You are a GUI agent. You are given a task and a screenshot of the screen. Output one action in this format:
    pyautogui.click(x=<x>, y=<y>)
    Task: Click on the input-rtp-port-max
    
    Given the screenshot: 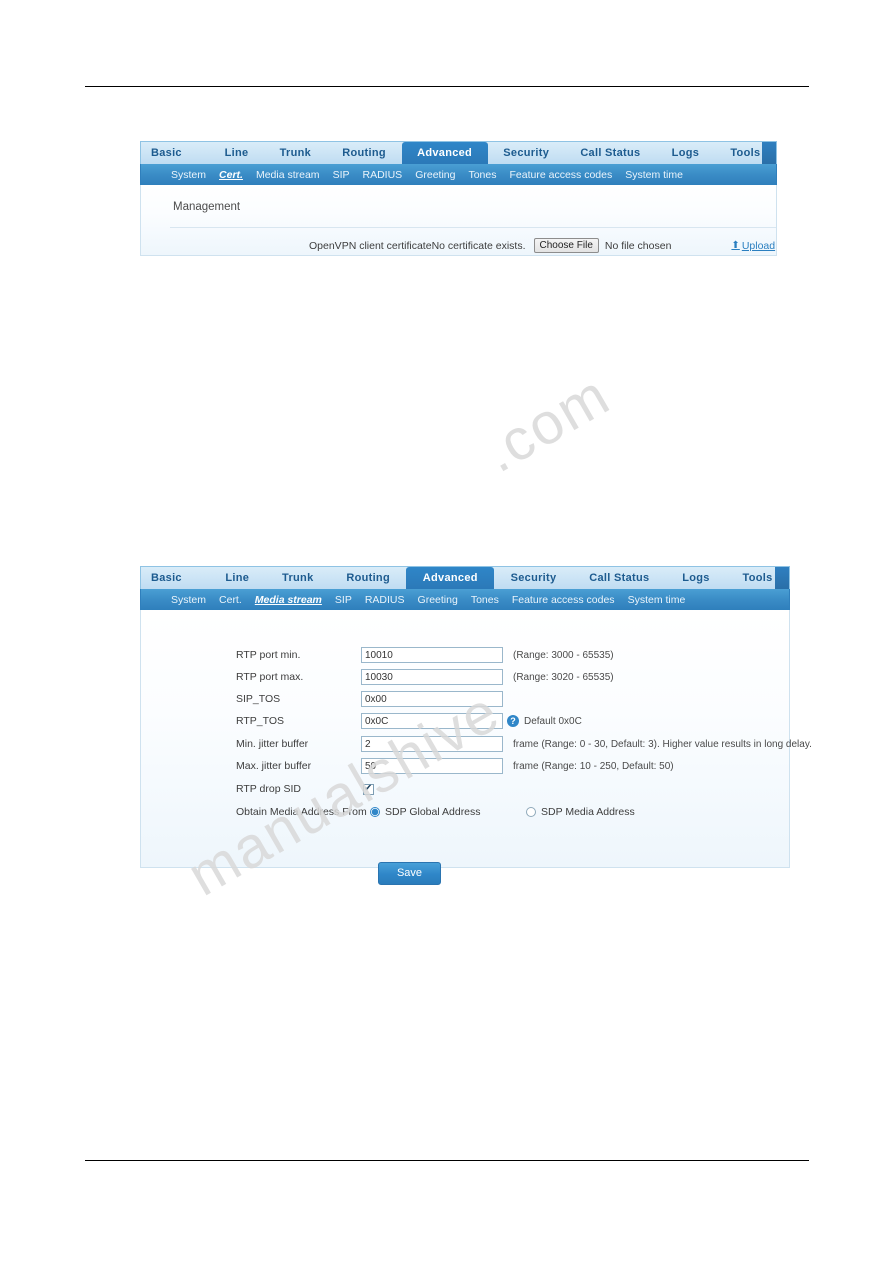 What is the action you would take?
    pyautogui.click(x=432, y=677)
    